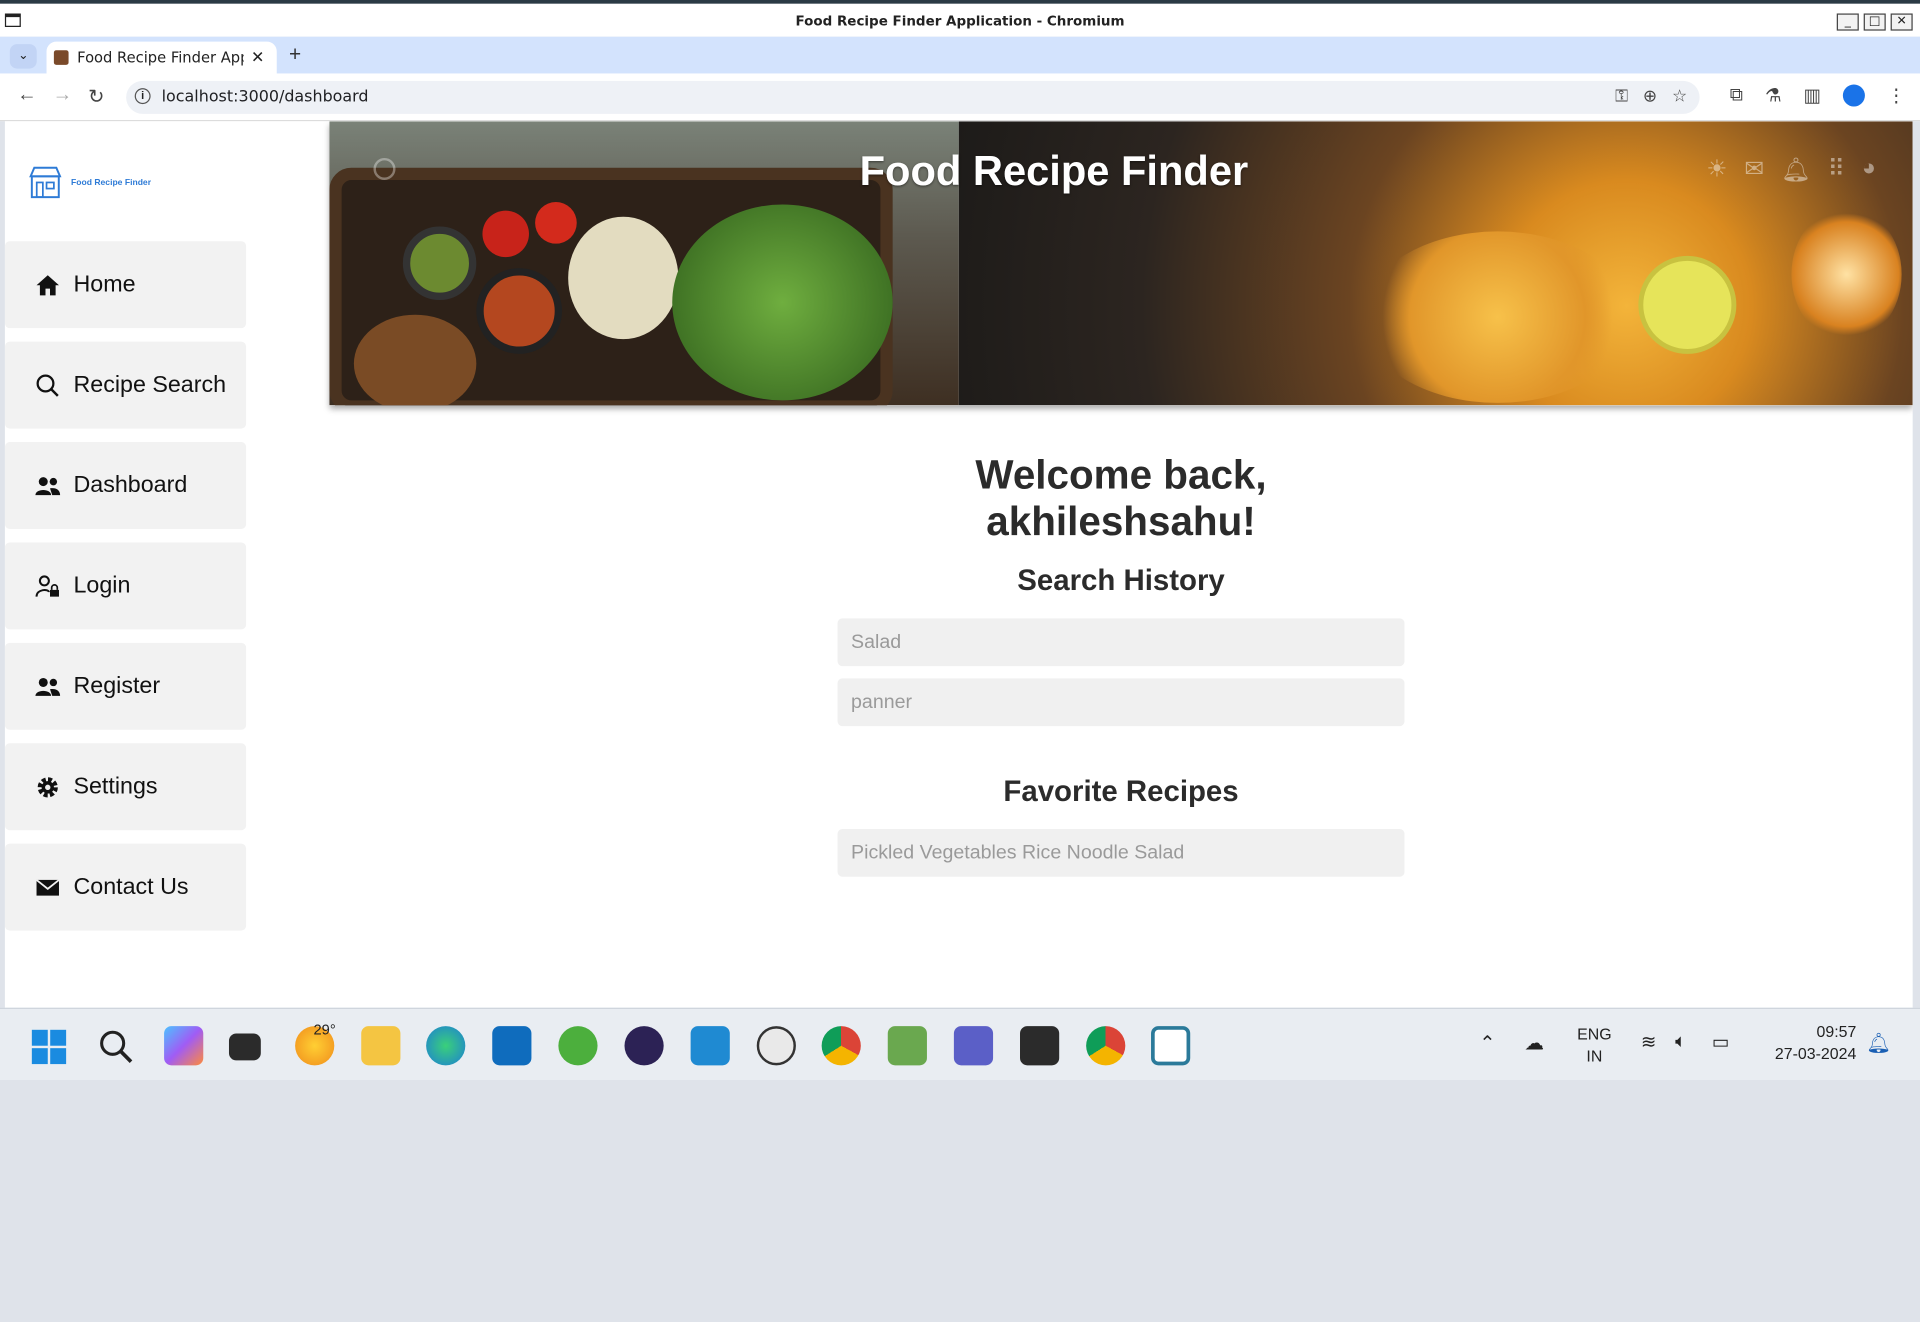 Image resolution: width=1920 pixels, height=1322 pixels. Describe the element at coordinates (1720, 1042) in the screenshot. I see `battery-icon: ▭` at that location.